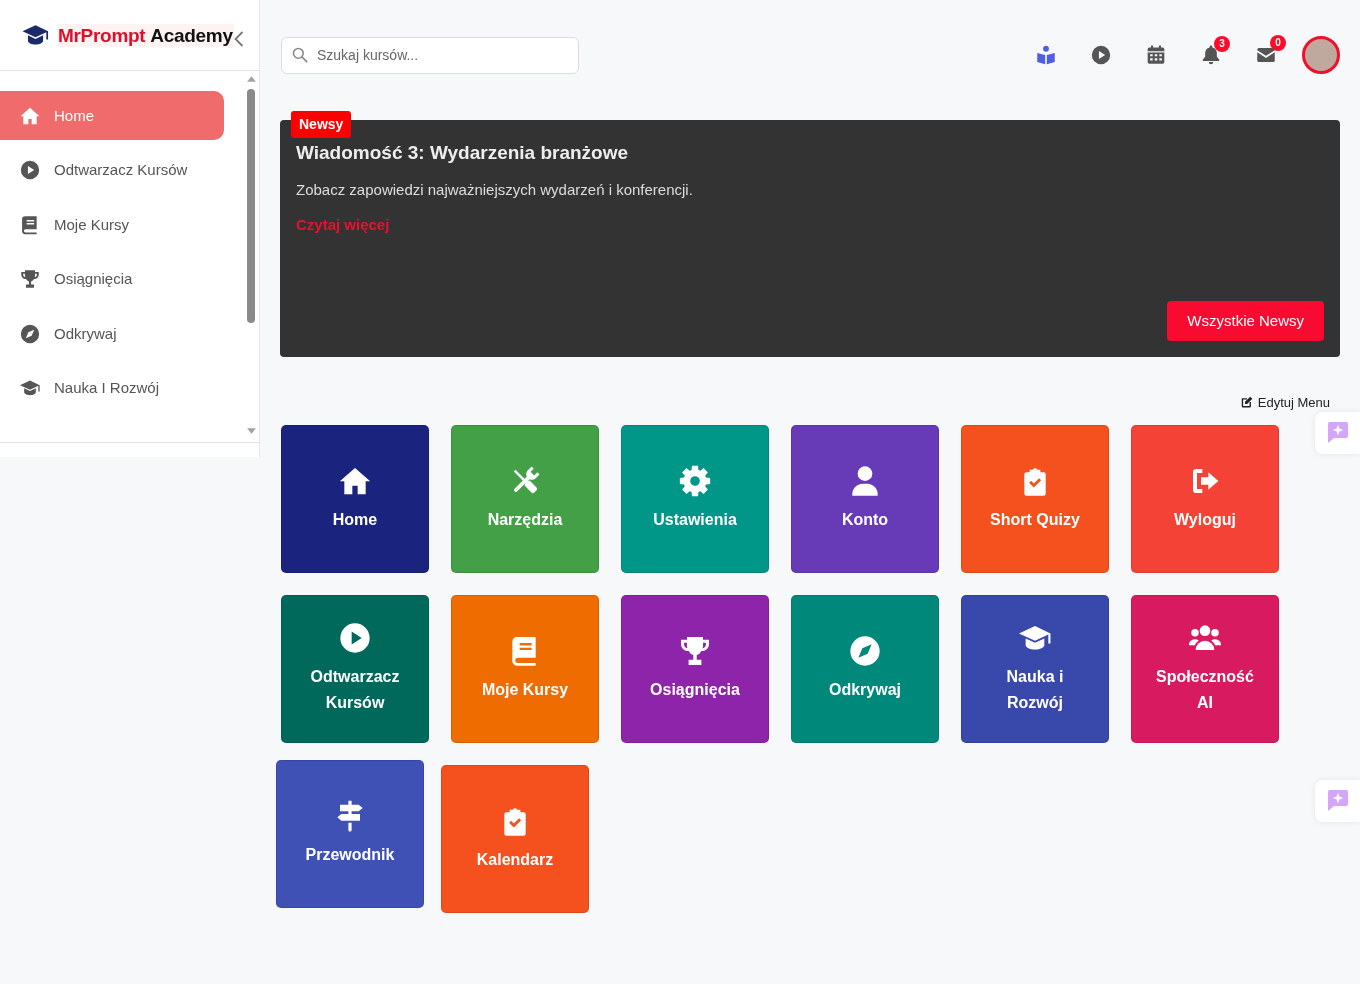 The height and width of the screenshot is (984, 1360). I want to click on sidebar-item: Odtwarzacz Kursów, so click(112, 170).